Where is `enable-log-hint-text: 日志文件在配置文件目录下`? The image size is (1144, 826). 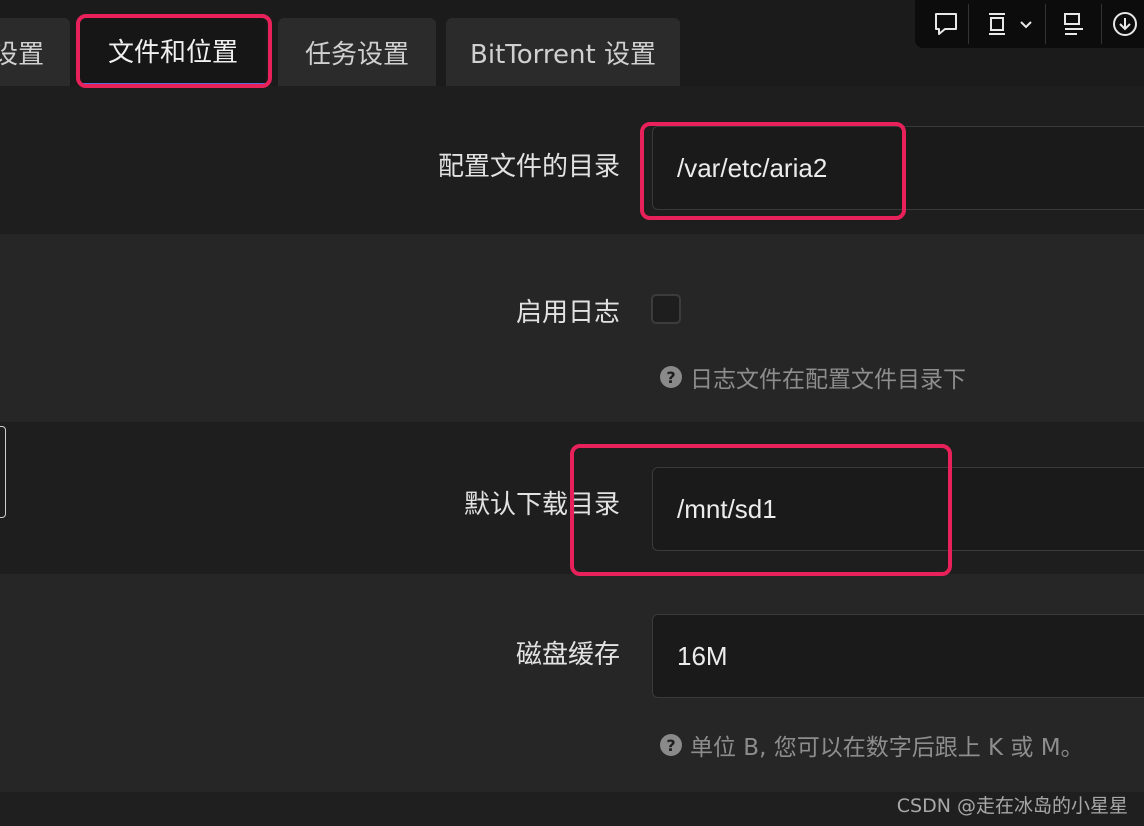
enable-log-hint-text: 日志文件在配置文件目录下 is located at coordinates (828, 380).